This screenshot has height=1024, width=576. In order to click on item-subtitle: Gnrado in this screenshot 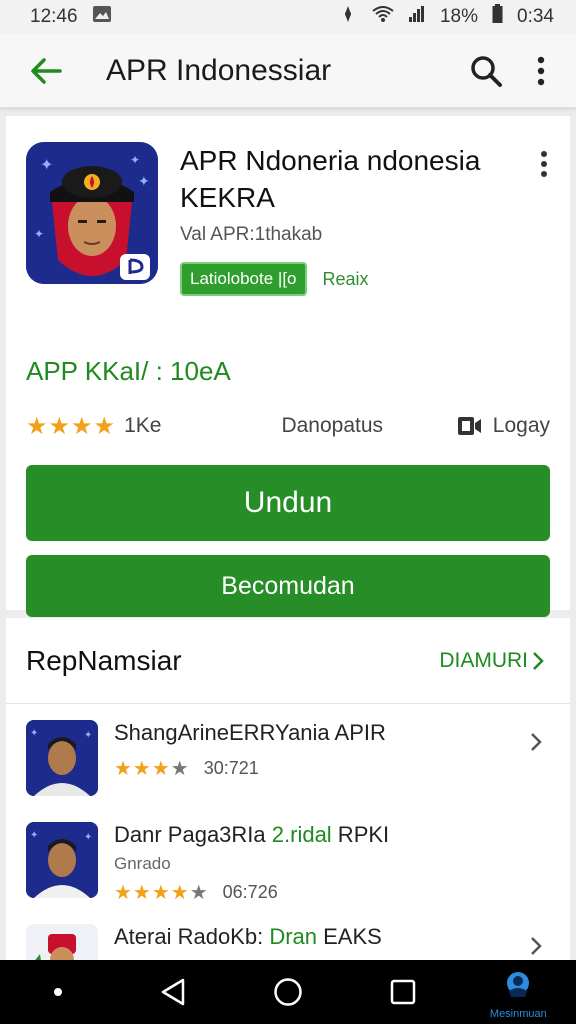, I will do `click(142, 863)`.